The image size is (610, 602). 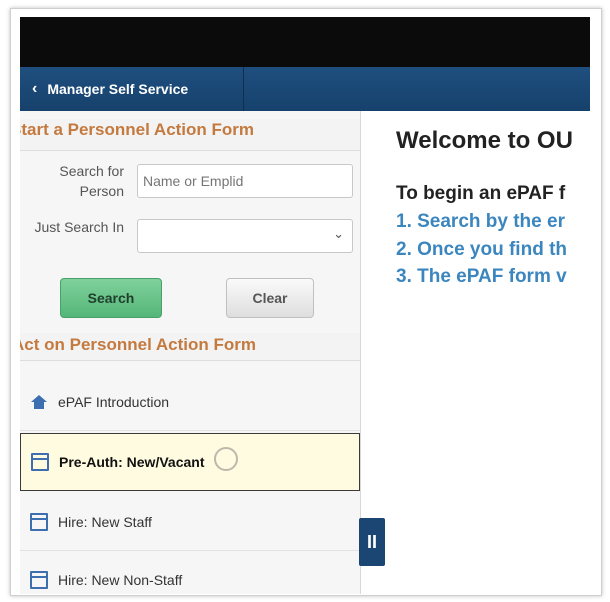 What do you see at coordinates (190, 522) in the screenshot?
I see `list-item-hire-new-staff: Hire: New Staff` at bounding box center [190, 522].